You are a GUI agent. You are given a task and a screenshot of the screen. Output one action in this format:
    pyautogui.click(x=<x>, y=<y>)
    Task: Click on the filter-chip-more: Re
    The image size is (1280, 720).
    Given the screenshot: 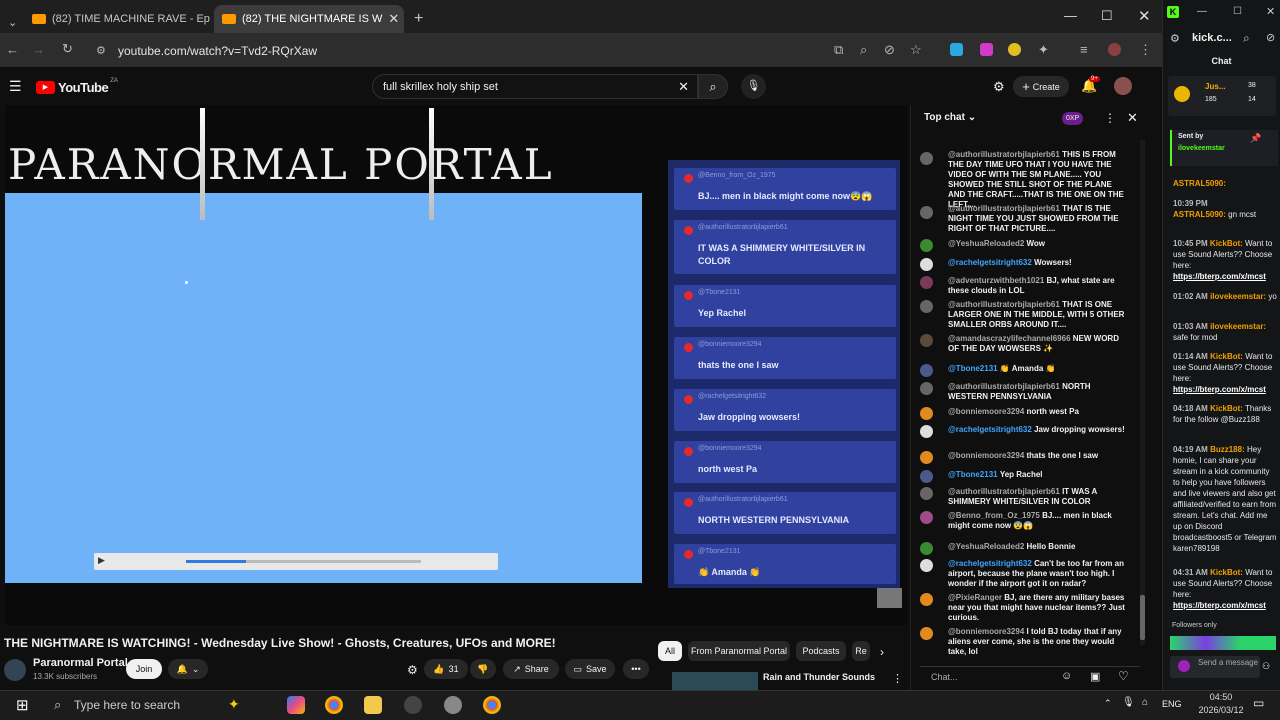 What is the action you would take?
    pyautogui.click(x=861, y=651)
    